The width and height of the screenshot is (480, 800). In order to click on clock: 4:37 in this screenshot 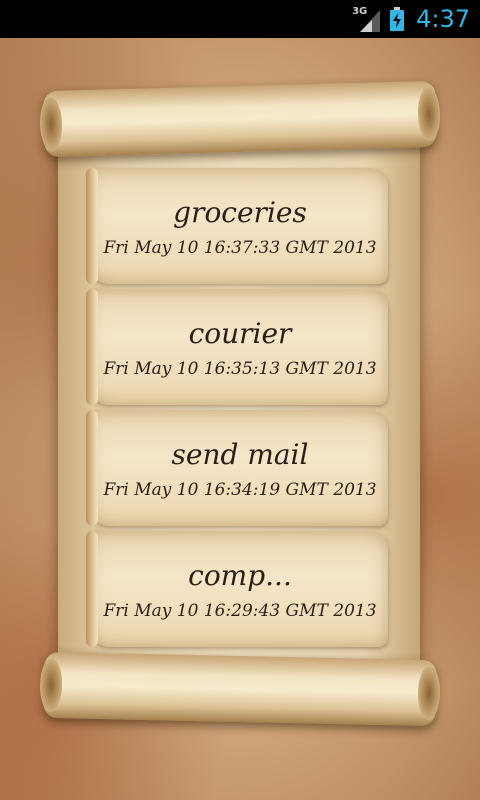, I will do `click(443, 19)`.